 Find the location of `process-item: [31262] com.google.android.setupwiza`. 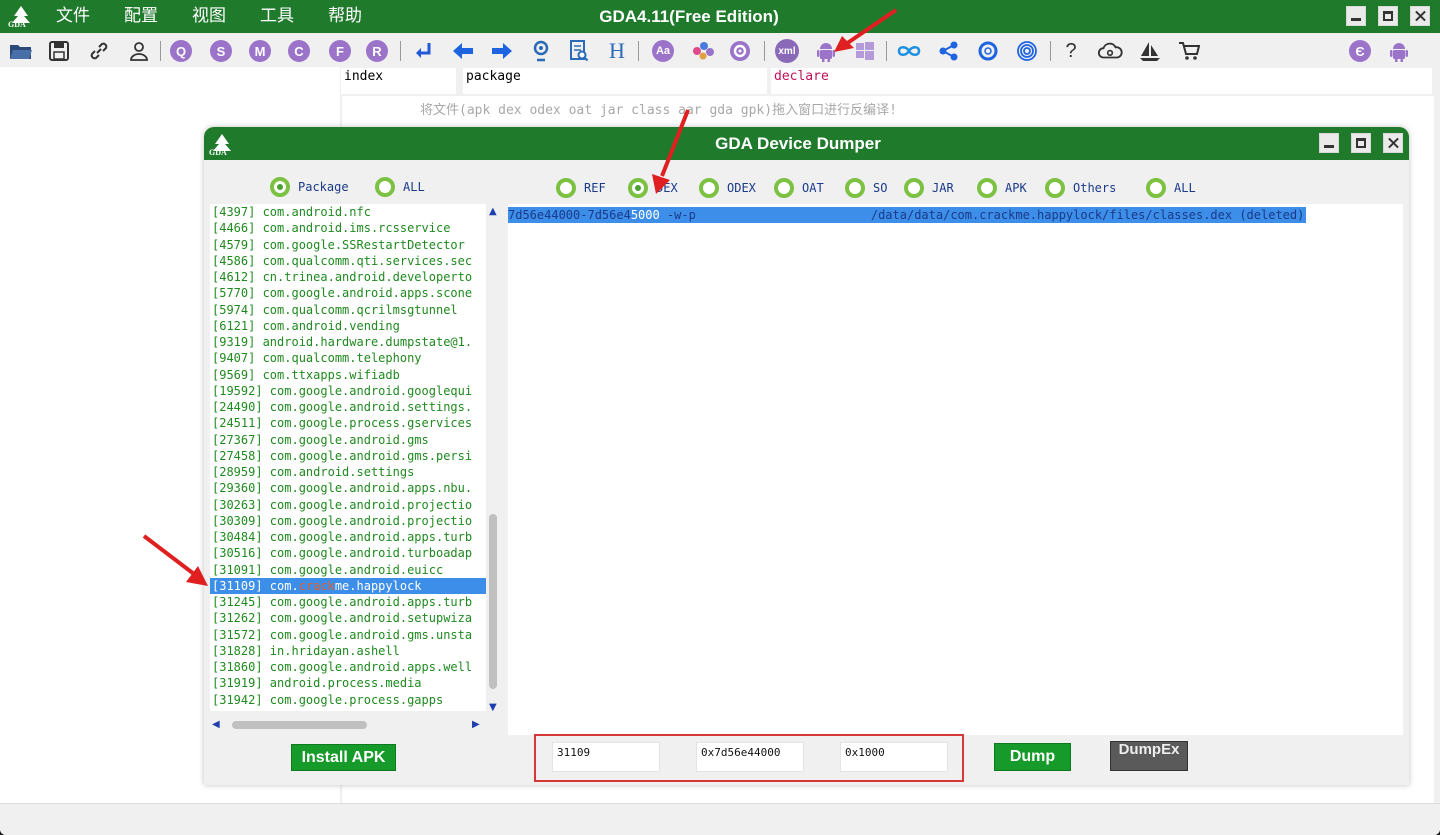

process-item: [31262] com.google.android.setupwiza is located at coordinates (348, 618).